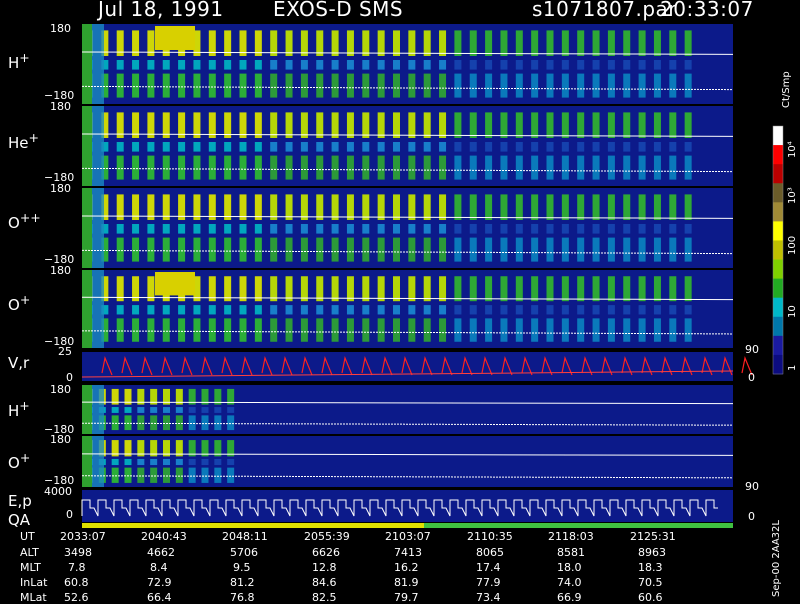  I want to click on header-time: 20:33:07, so click(707, 10).